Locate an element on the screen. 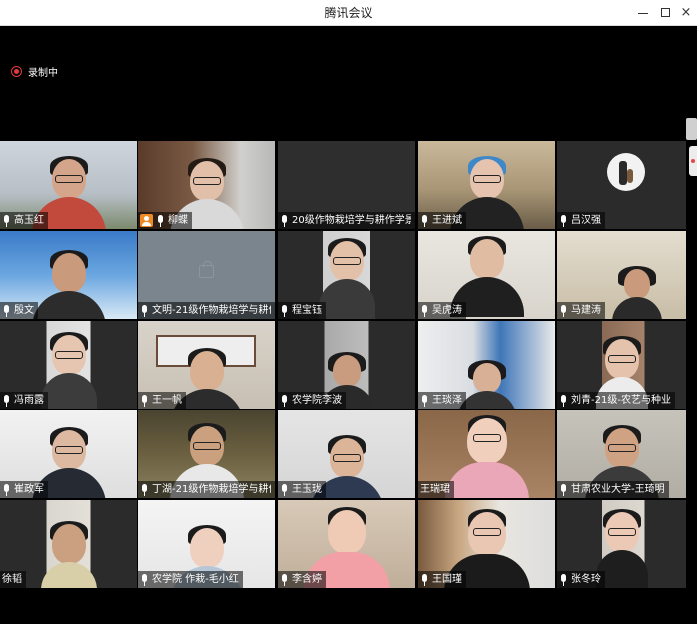  participant-name-bar: 殷文 is located at coordinates (19, 310).